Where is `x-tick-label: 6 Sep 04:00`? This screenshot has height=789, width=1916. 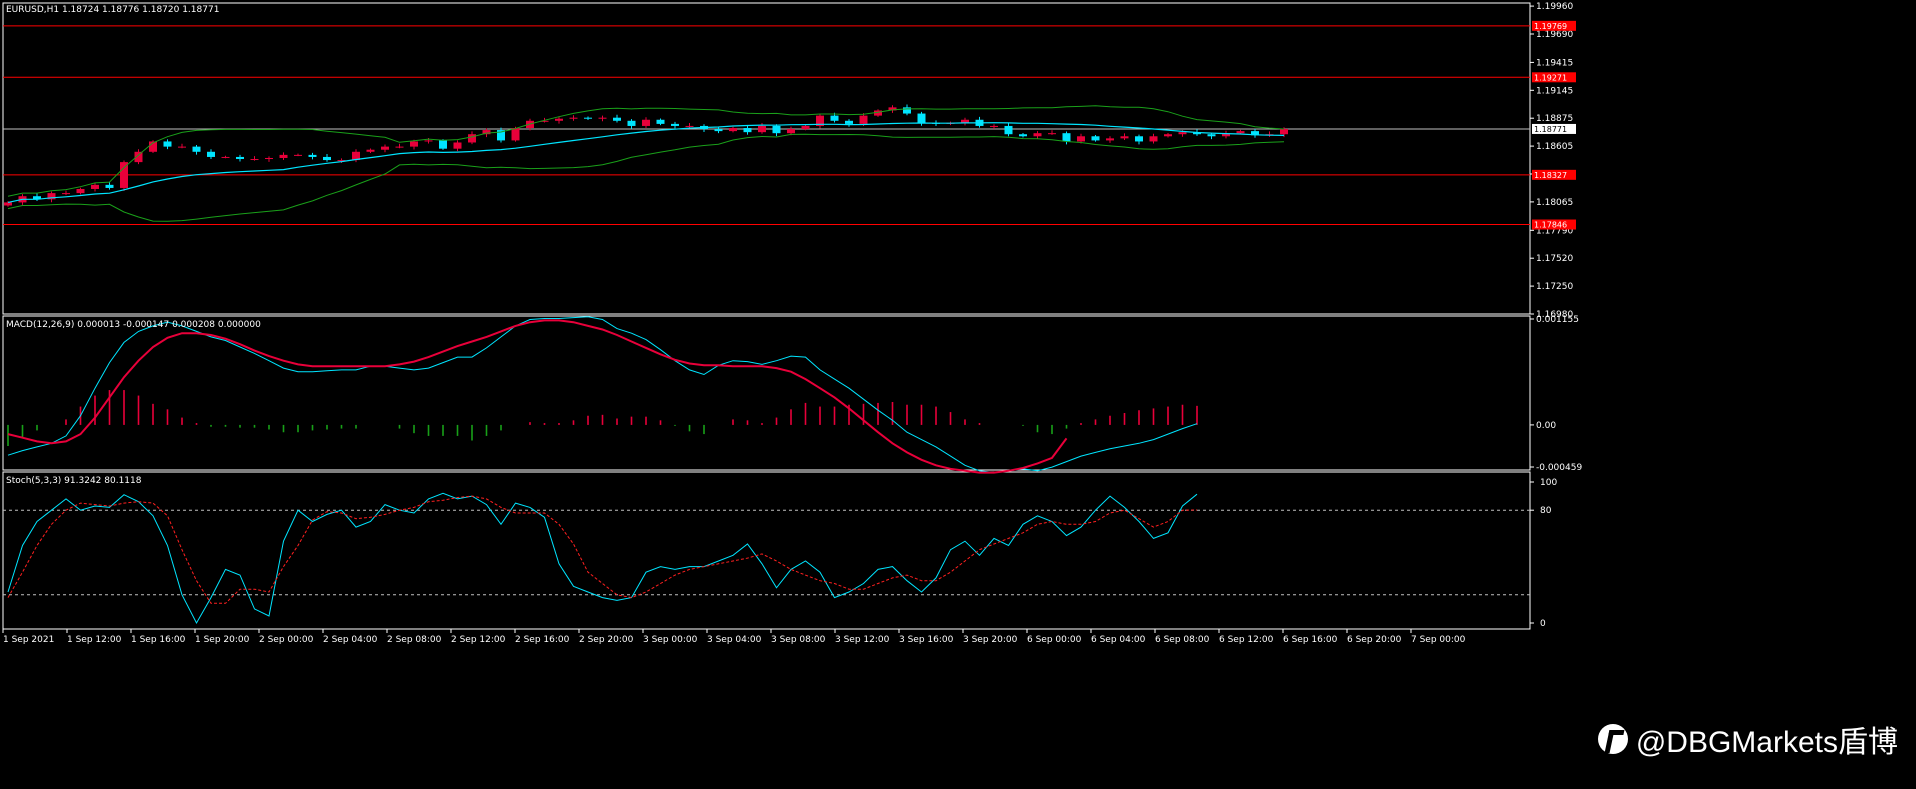
x-tick-label: 6 Sep 04:00 is located at coordinates (1118, 640).